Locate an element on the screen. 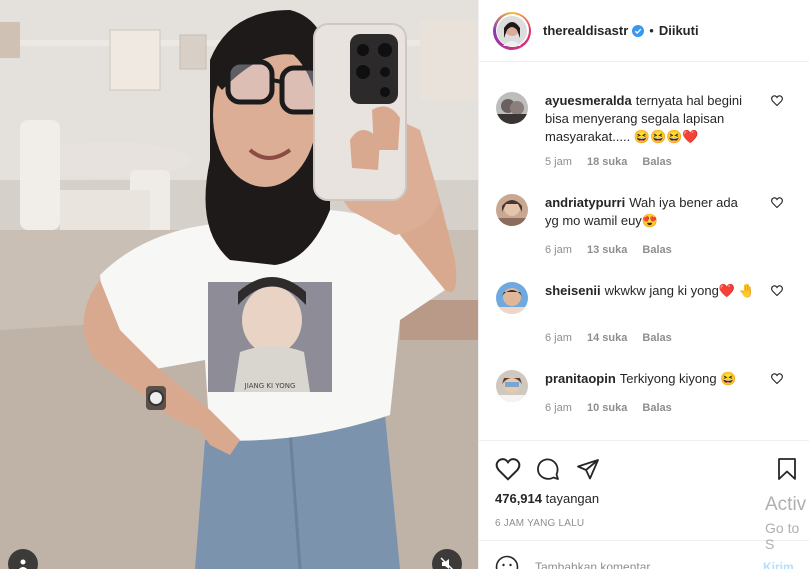 The height and width of the screenshot is (569, 809). post-time: 6 JAM YANG LALU is located at coordinates (539, 523).